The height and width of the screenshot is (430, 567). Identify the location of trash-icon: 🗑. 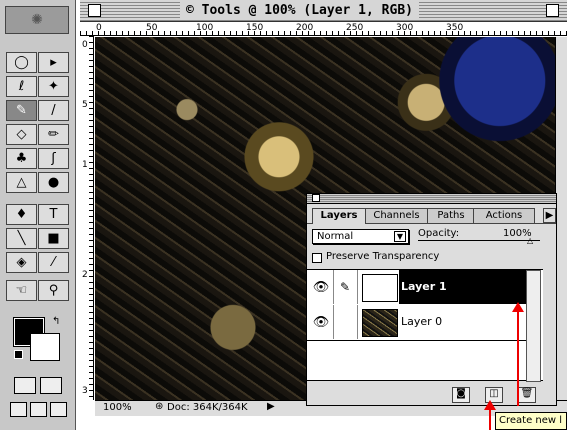
(527, 395).